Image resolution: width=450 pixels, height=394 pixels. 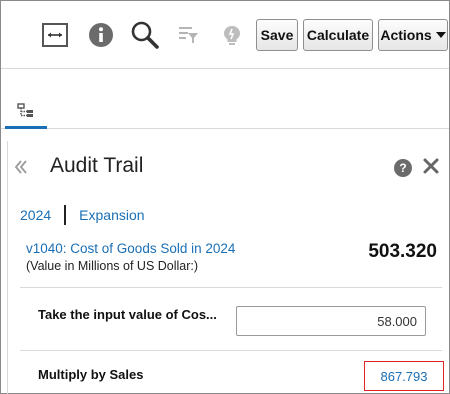 I want to click on actions-button: Actions, so click(x=413, y=35).